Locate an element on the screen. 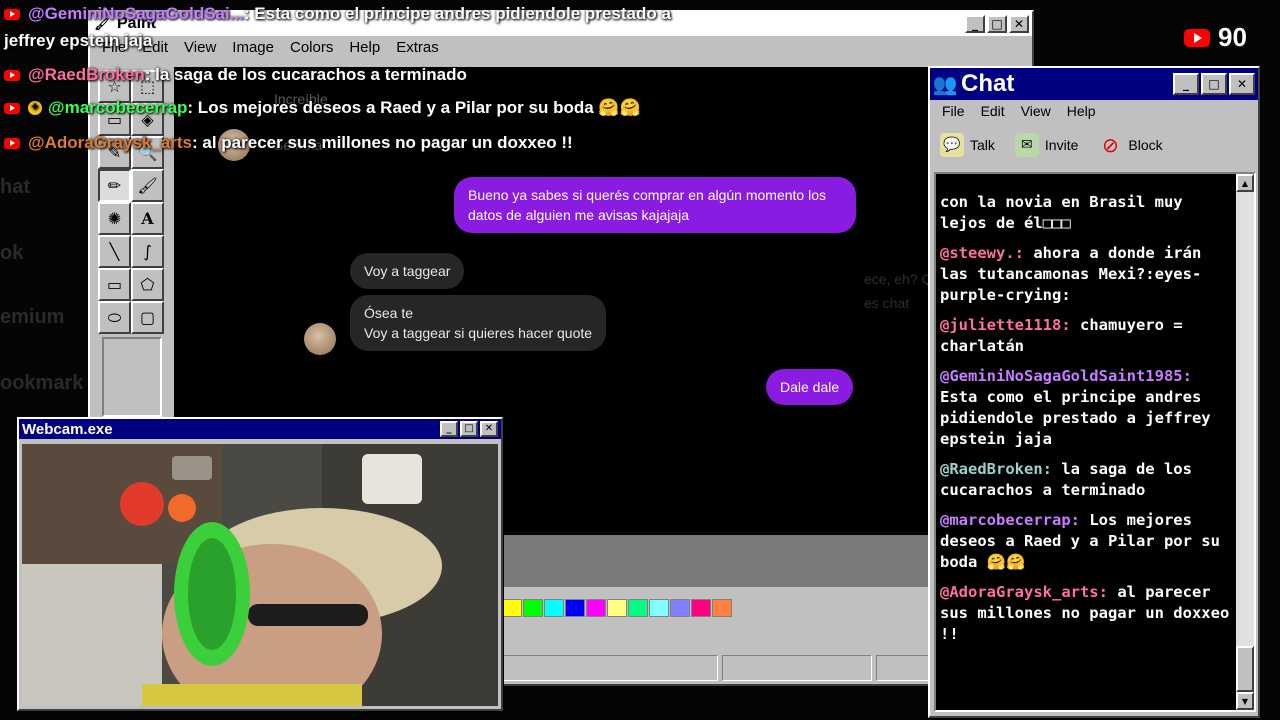 This screenshot has height=720, width=1280. color-palette is located at coordinates (617, 608).